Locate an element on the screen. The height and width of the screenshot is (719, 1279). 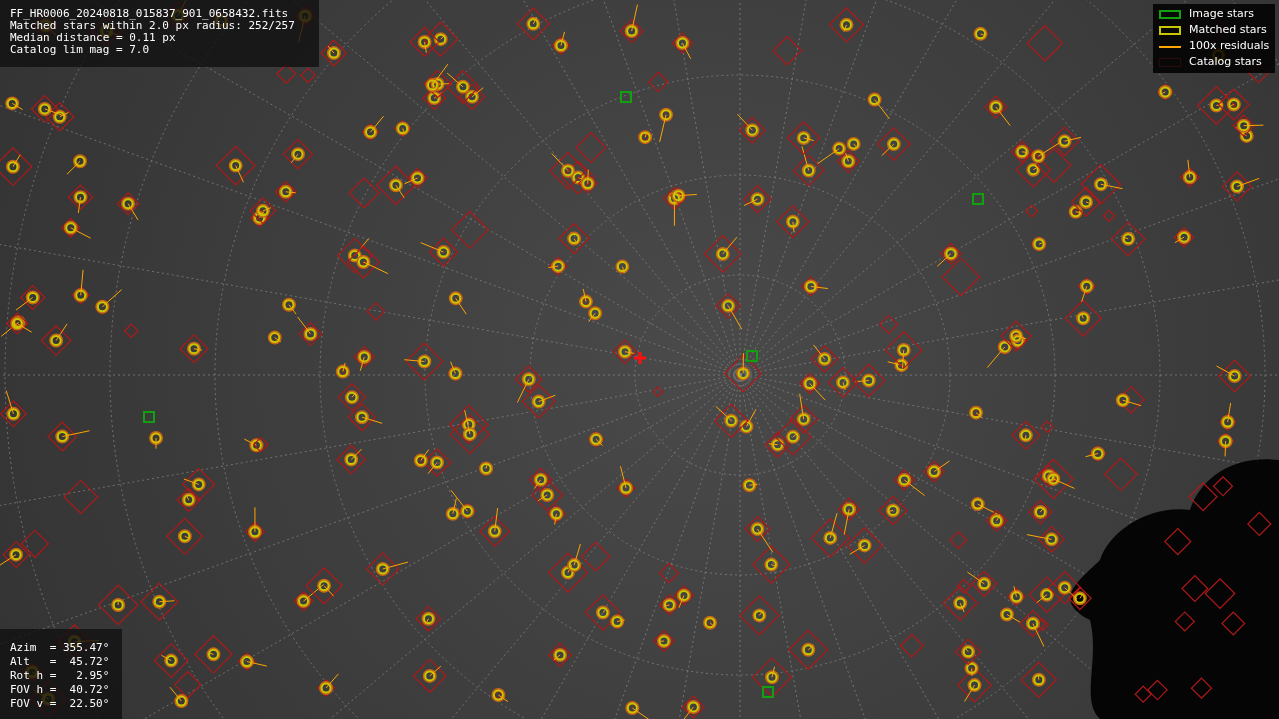
matched-star-swatch-icon is located at coordinates (1170, 30).